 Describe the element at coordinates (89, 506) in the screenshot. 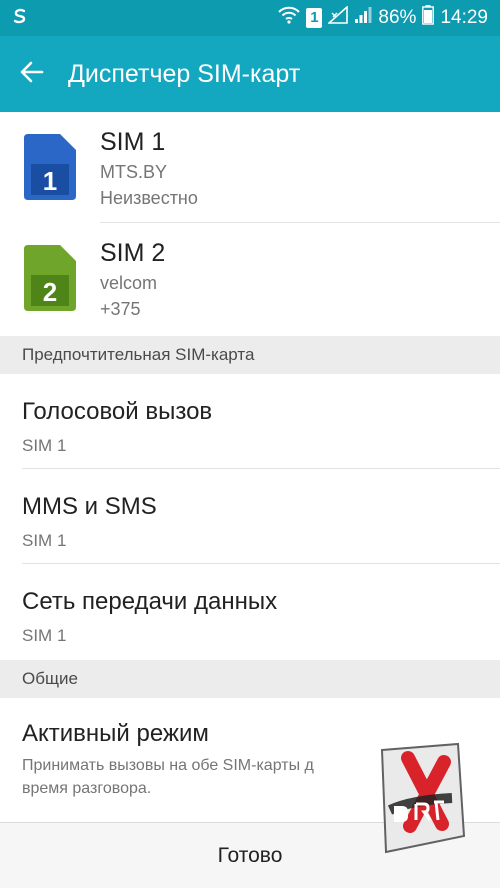

I see `setting-mms-sms-title: MMS и SMS` at that location.